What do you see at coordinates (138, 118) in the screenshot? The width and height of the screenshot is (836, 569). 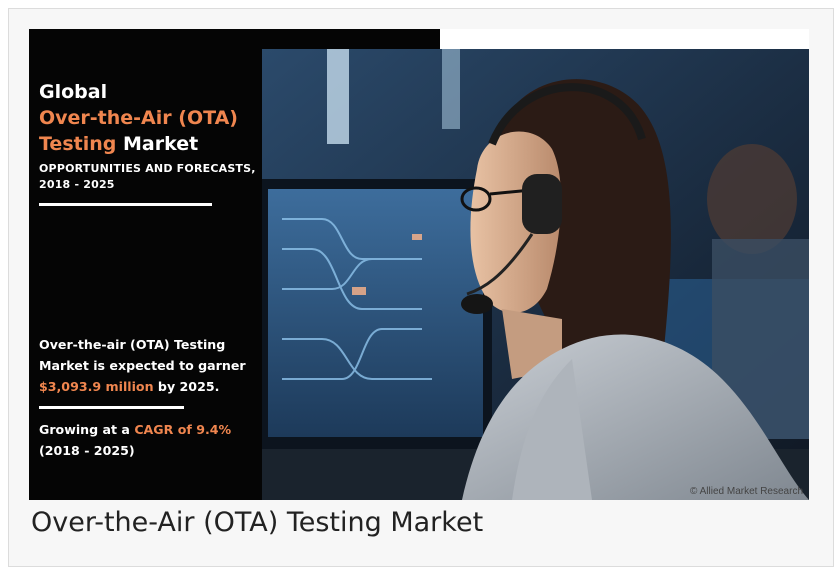 I see `title-line-2: Over-the-Air (OTA)` at bounding box center [138, 118].